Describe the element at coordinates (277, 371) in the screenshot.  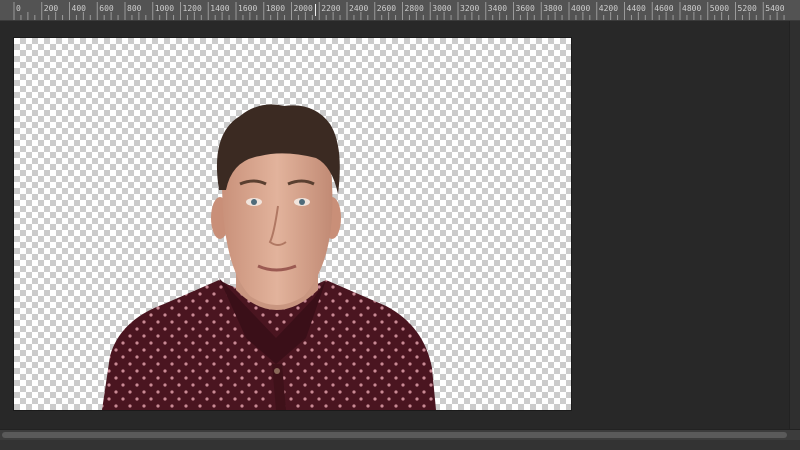
I see `shirt-button` at that location.